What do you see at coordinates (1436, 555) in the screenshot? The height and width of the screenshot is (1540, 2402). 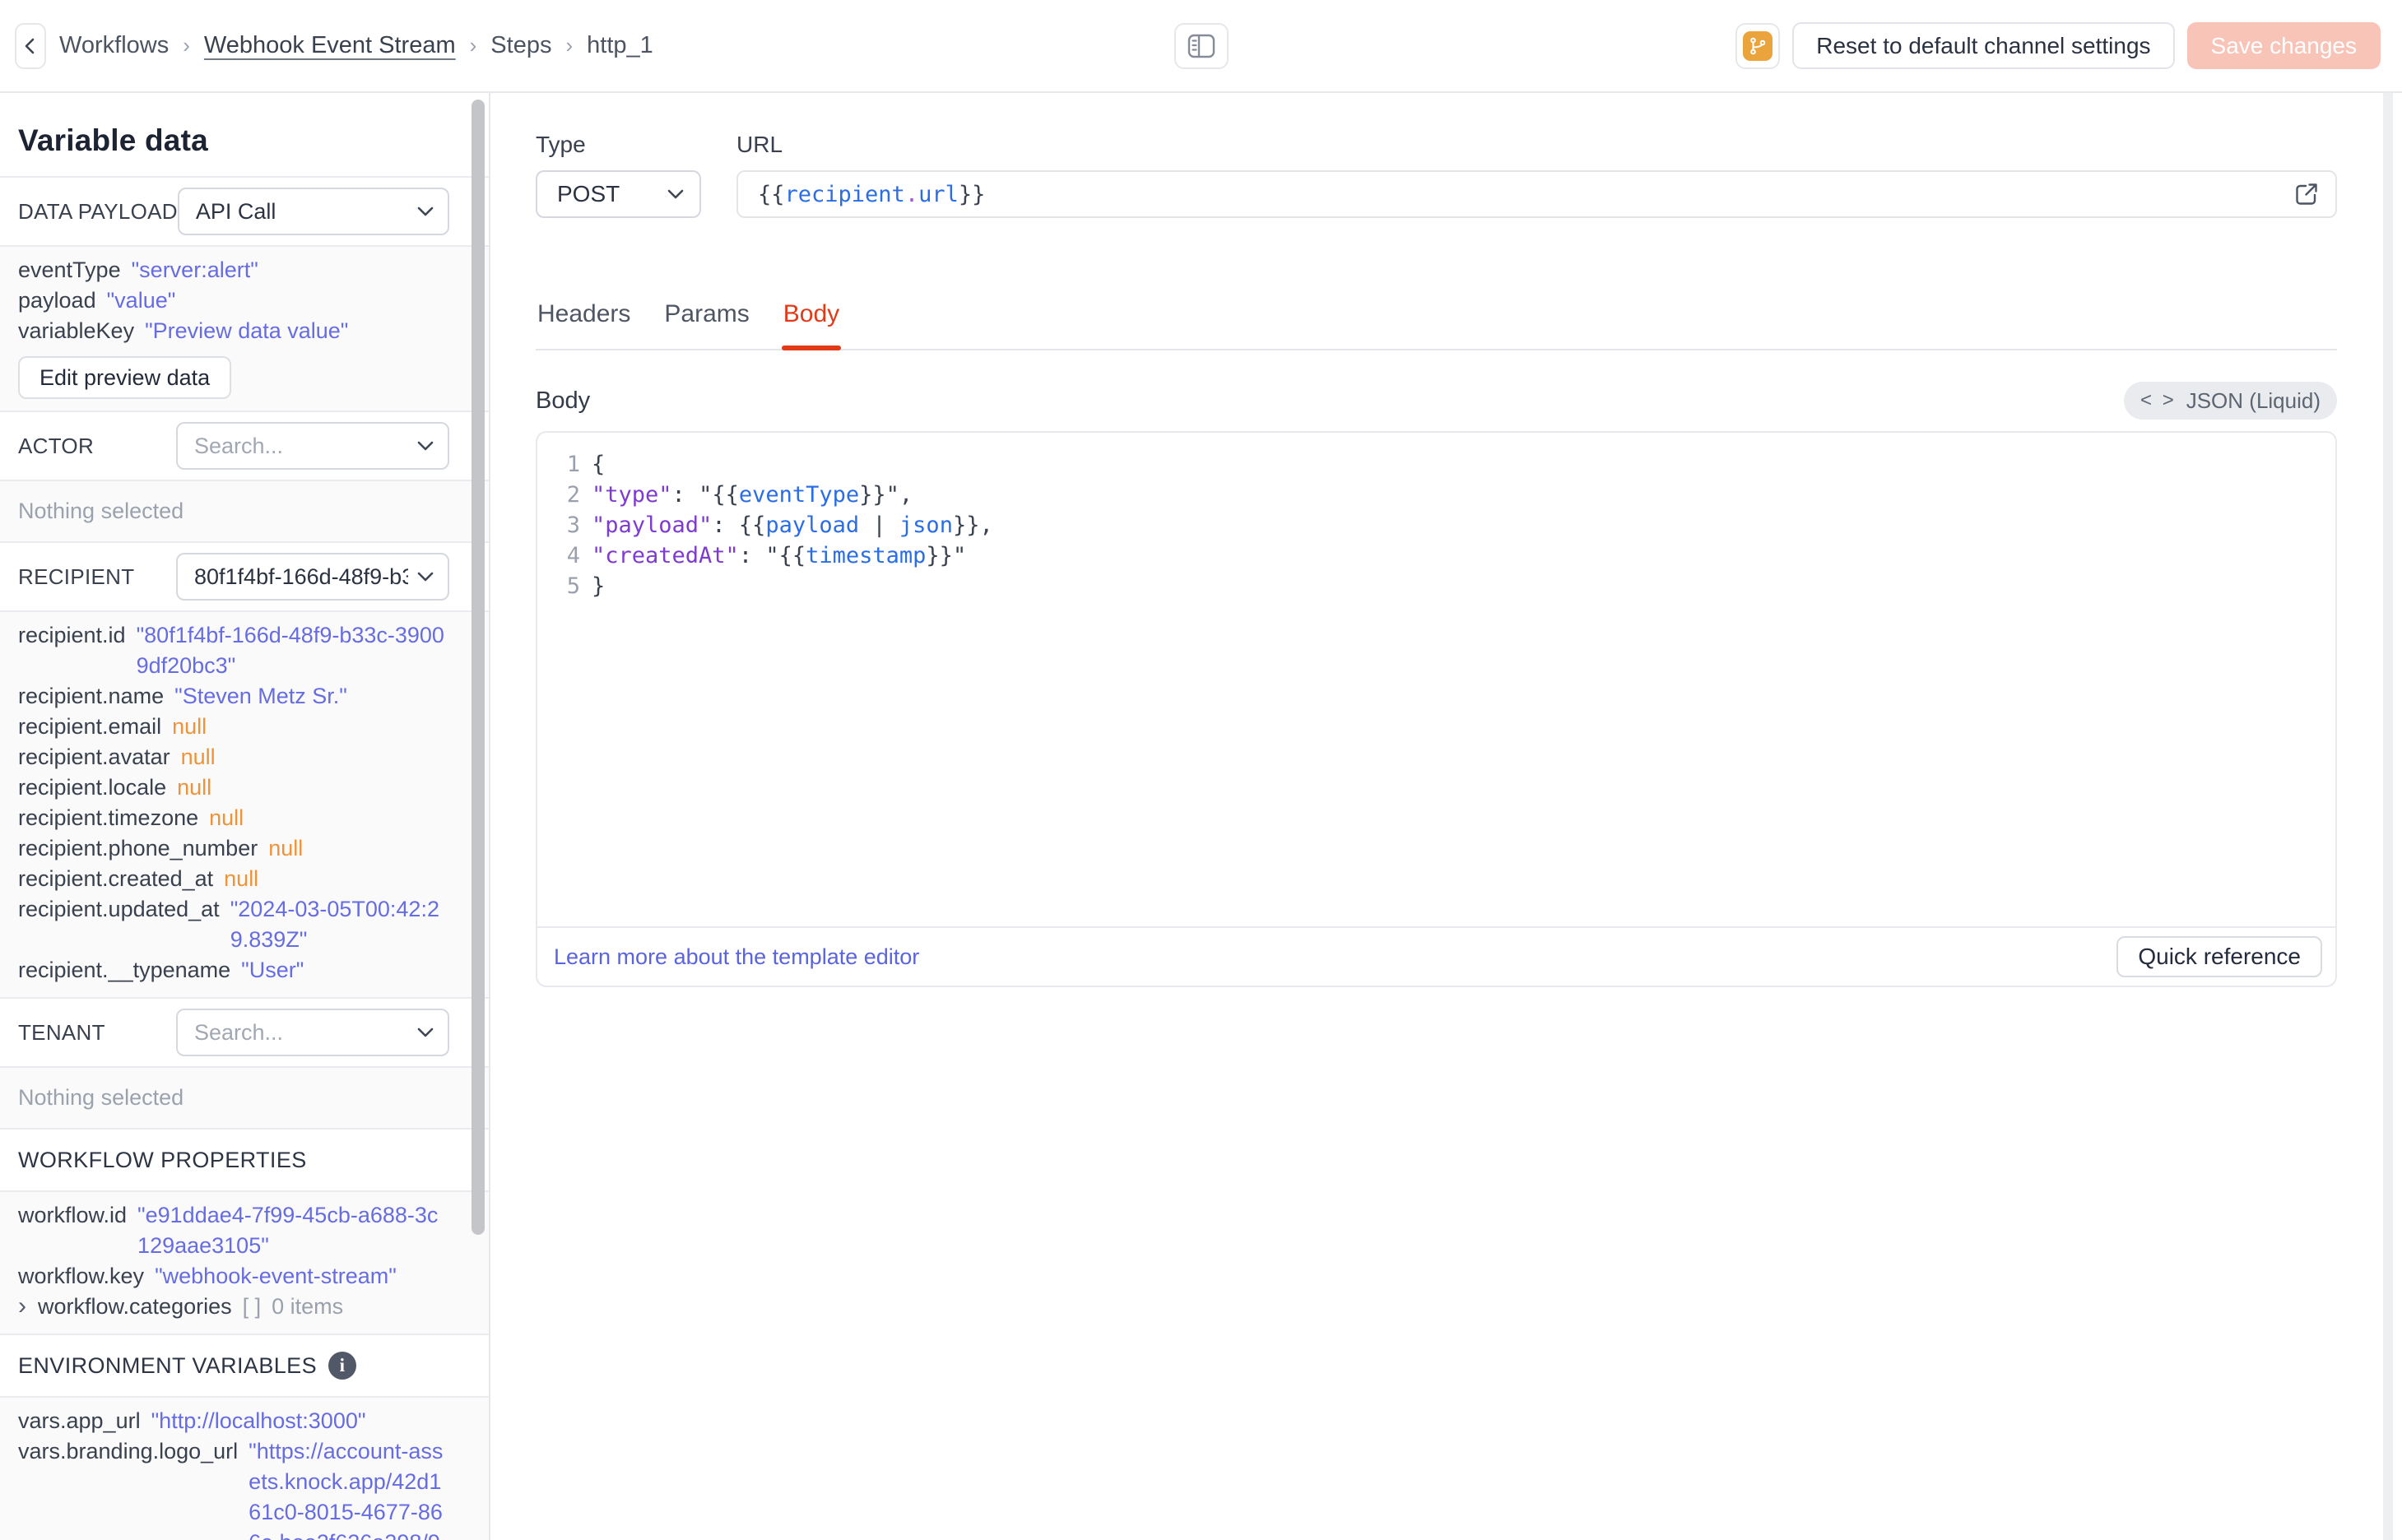 I see `code-line: 4 "createdAt": "{{timestamp}}"` at bounding box center [1436, 555].